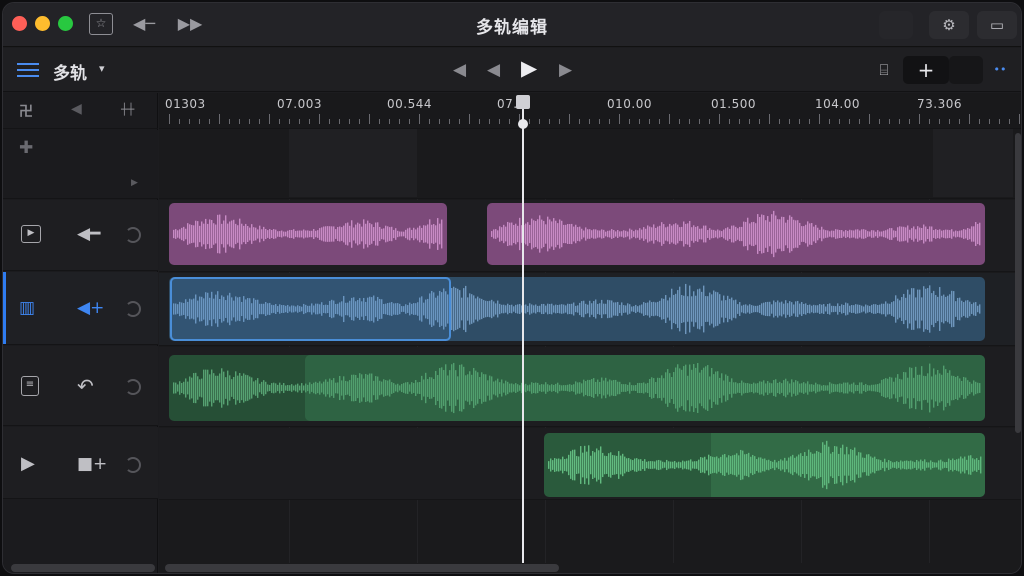  I want to click on view-selector-label: 多轨, so click(70, 71).